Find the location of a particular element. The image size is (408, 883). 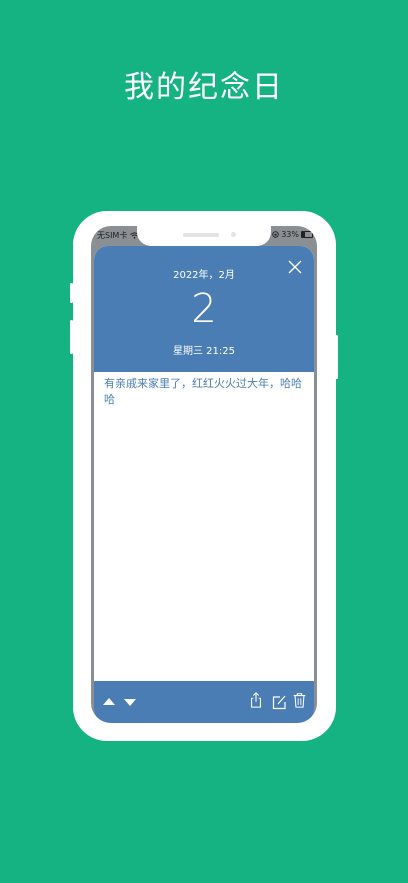

carrier-label: 无SIM卡 is located at coordinates (112, 235).